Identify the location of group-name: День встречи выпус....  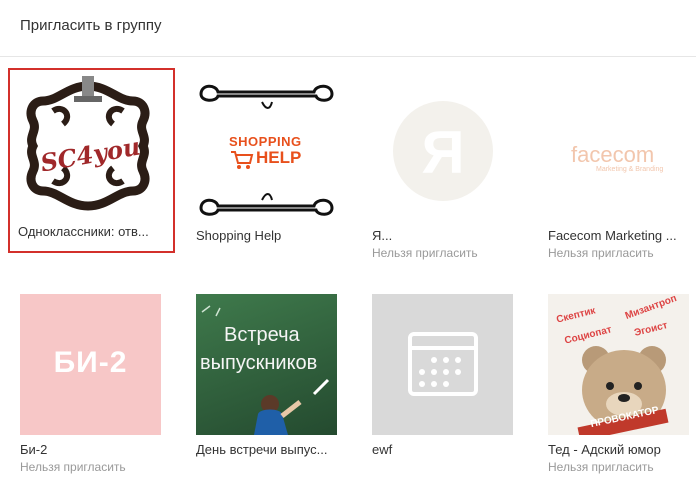
(262, 449).